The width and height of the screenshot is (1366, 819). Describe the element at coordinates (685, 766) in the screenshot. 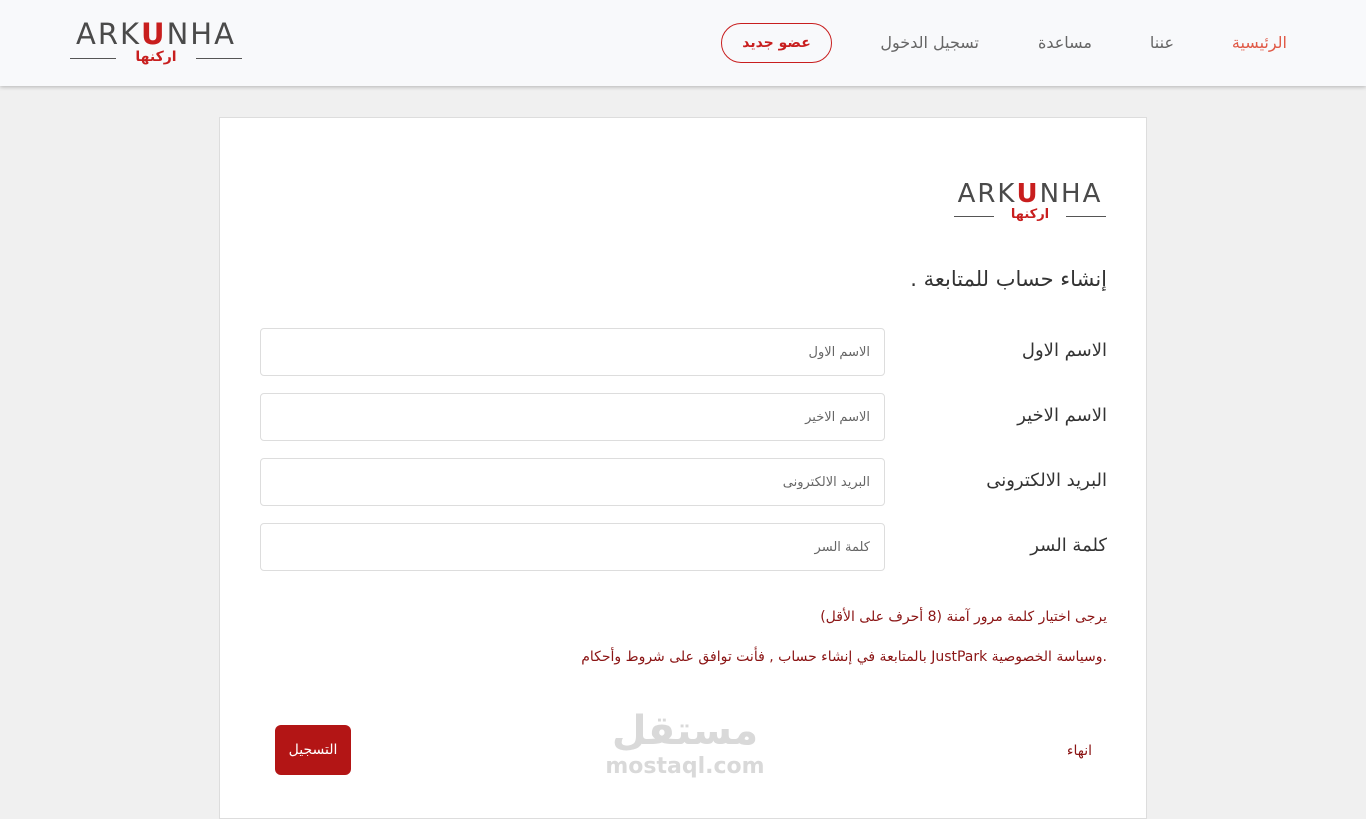

I see `watermark-latin: mostaql.com` at that location.